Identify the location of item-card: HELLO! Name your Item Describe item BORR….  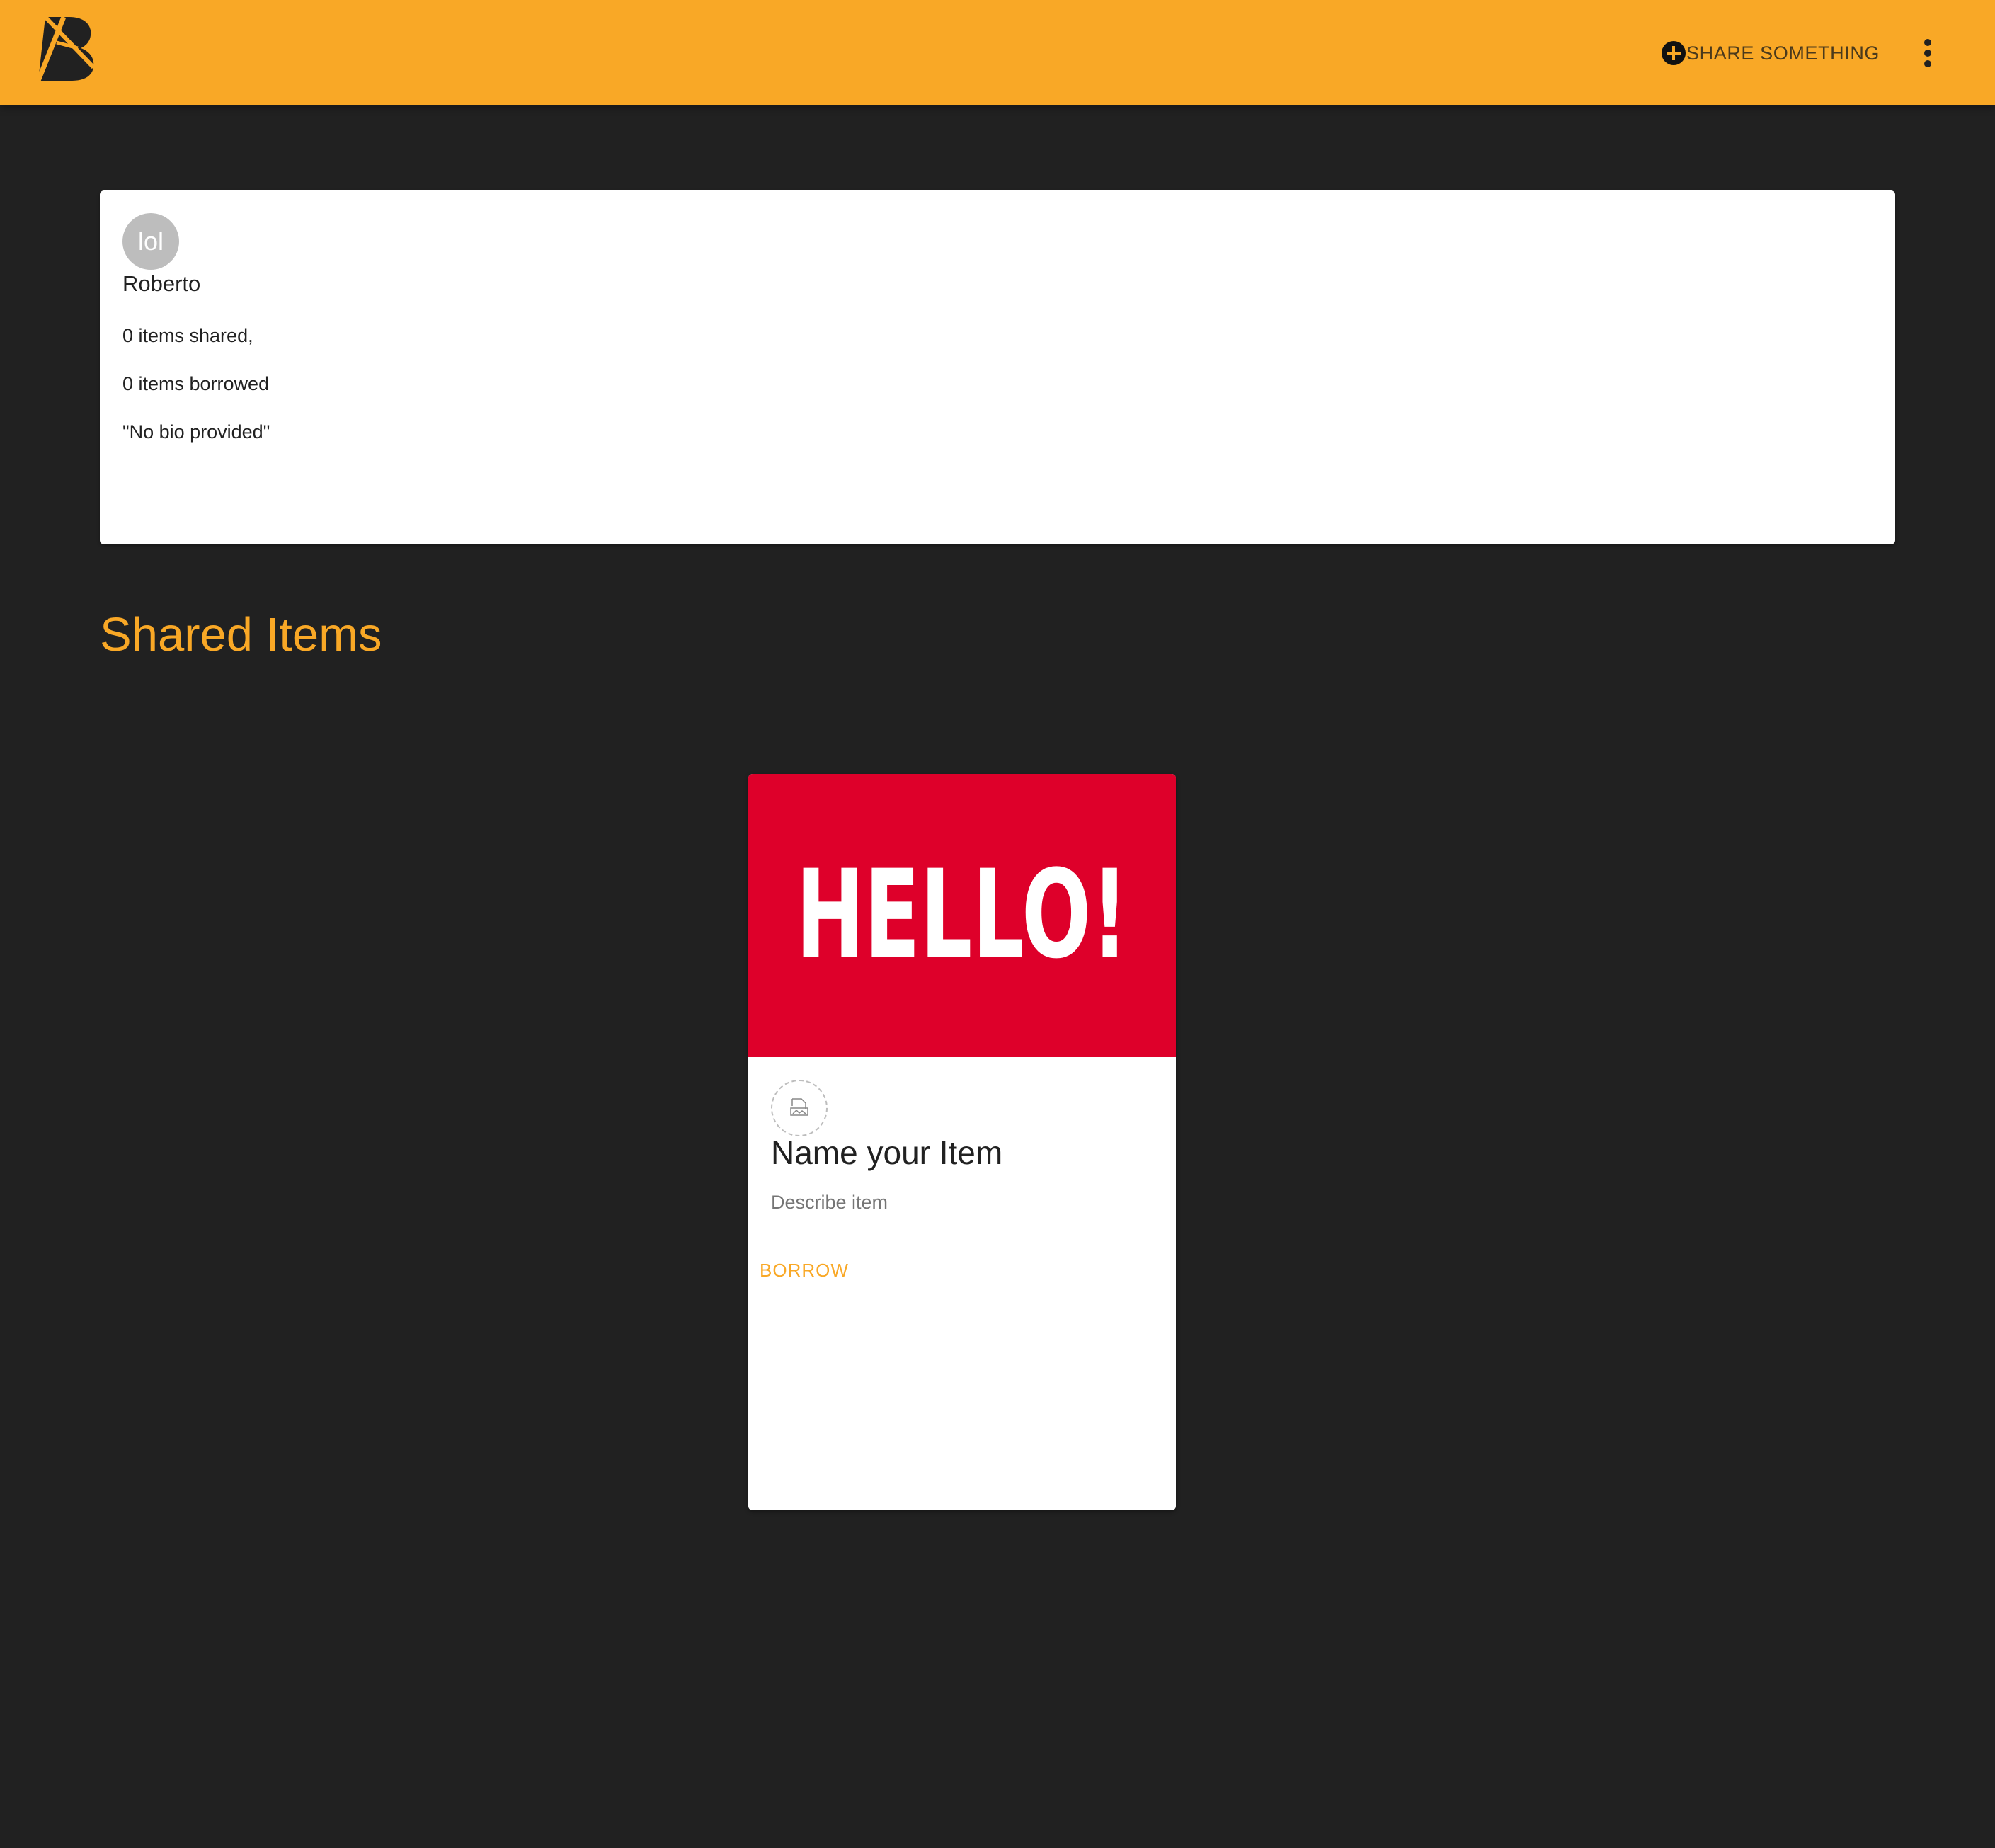
(962, 1142).